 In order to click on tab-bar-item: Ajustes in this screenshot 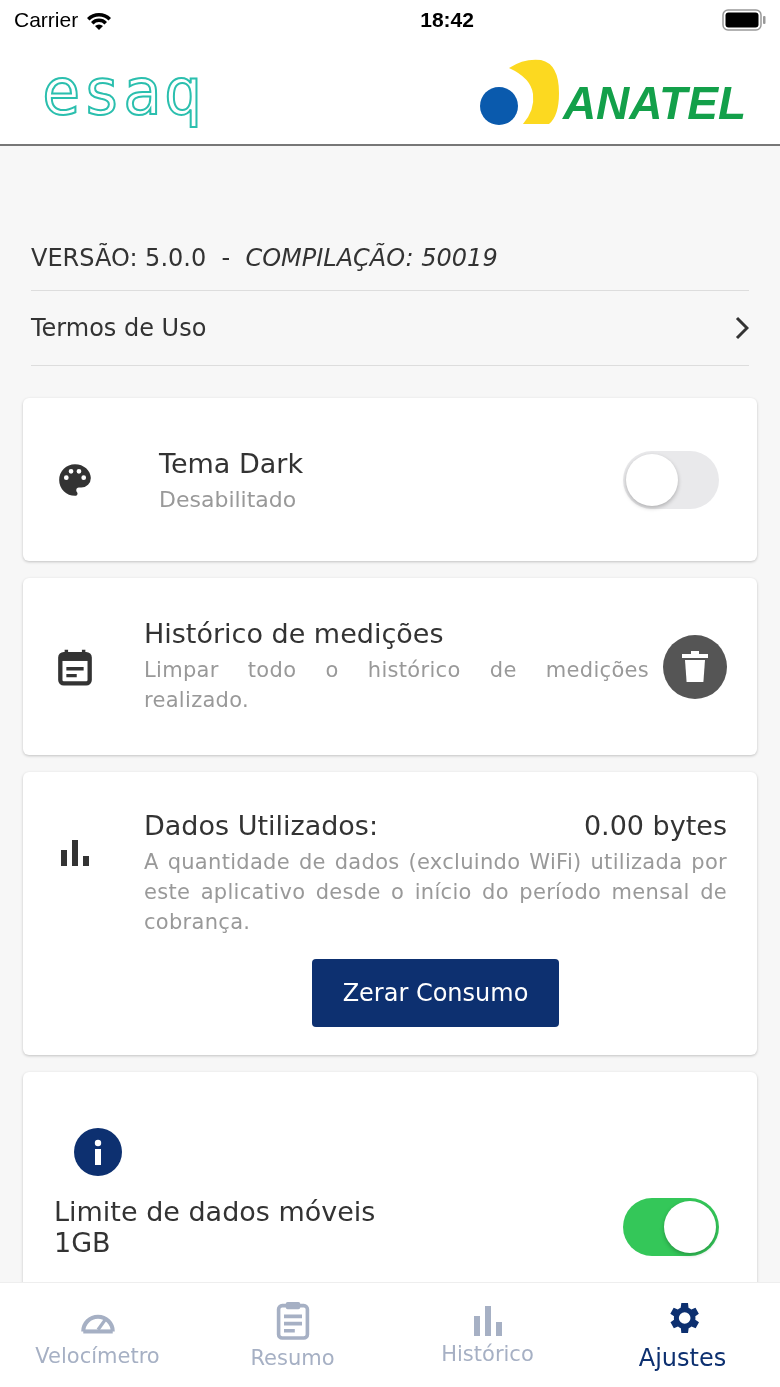, I will do `click(682, 1335)`.